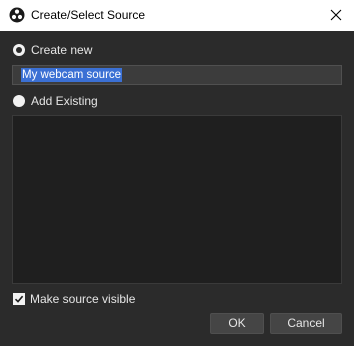 Image resolution: width=354 pixels, height=346 pixels. I want to click on radio-button-unchecked, so click(19, 101).